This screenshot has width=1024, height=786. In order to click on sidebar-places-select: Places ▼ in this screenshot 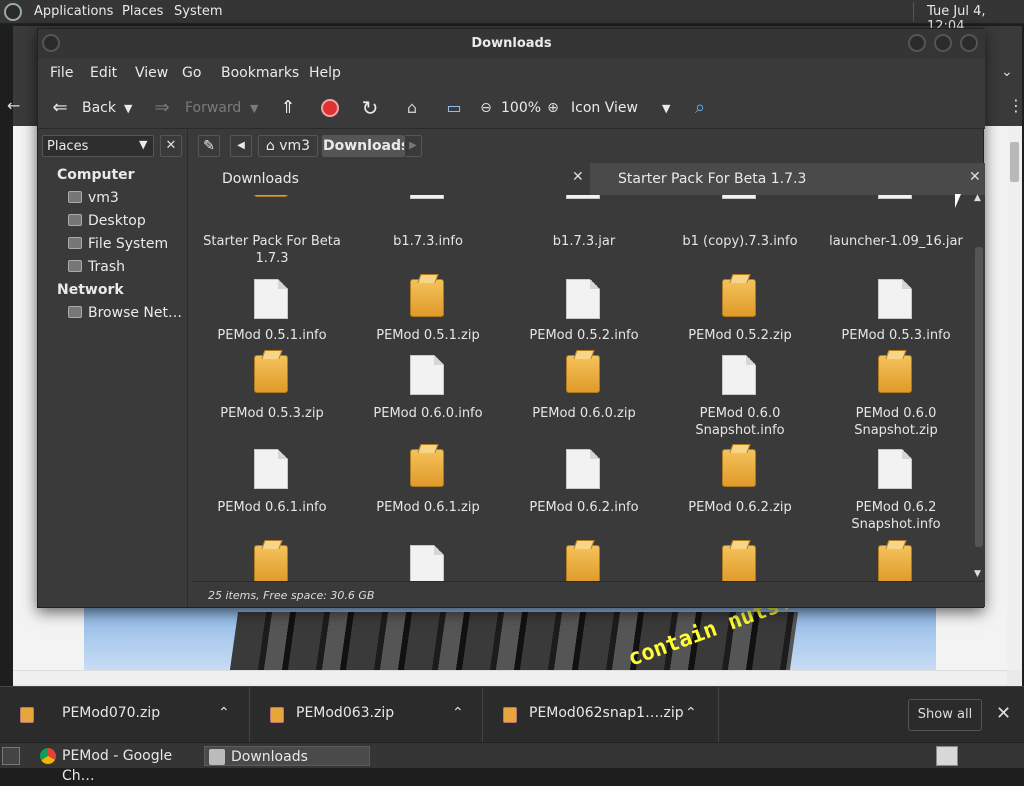, I will do `click(98, 146)`.